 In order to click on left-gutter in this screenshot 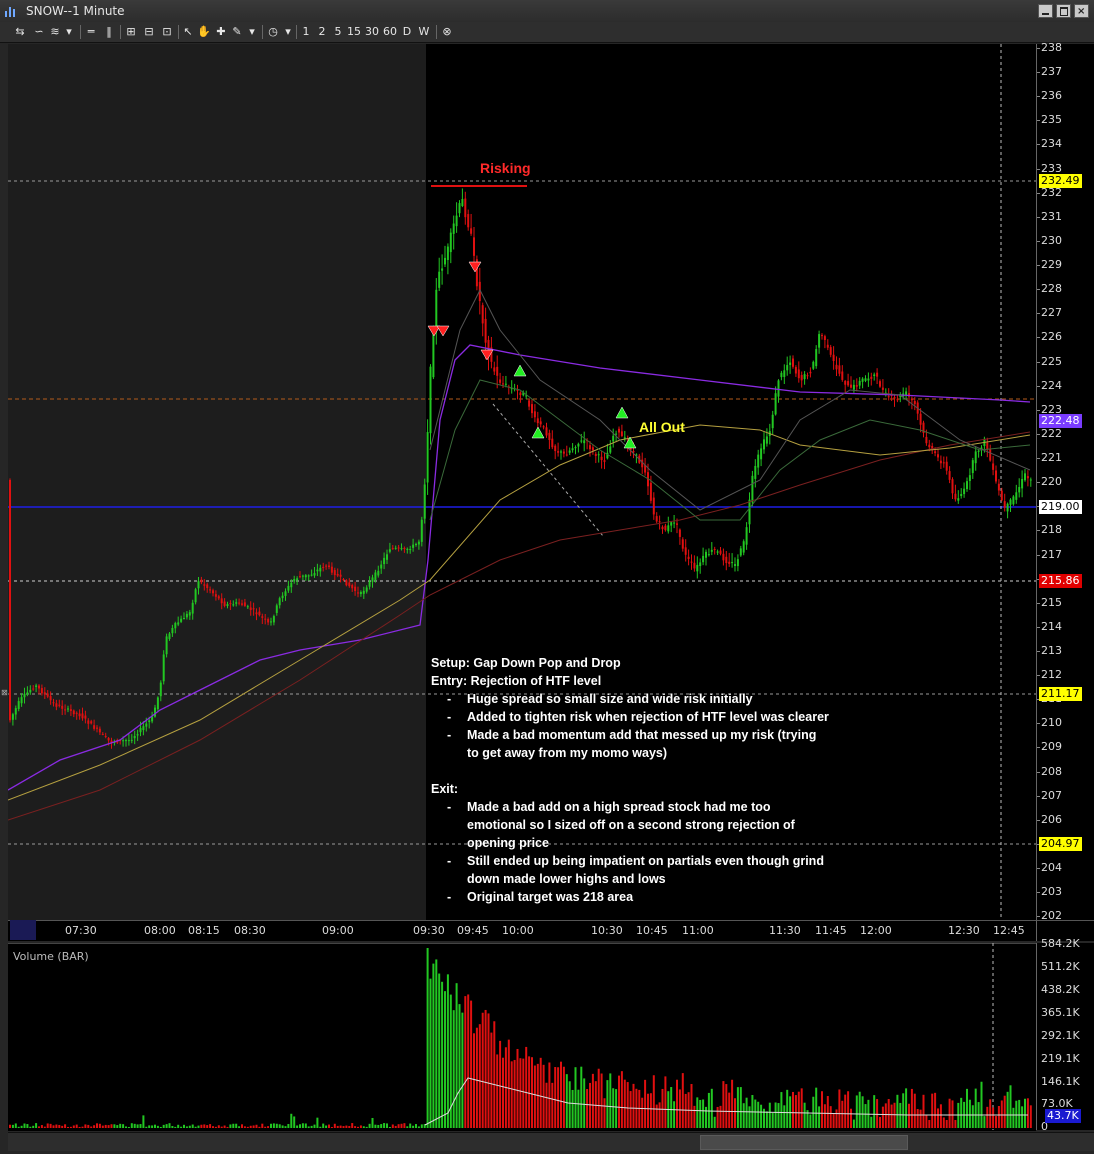, I will do `click(4, 597)`.